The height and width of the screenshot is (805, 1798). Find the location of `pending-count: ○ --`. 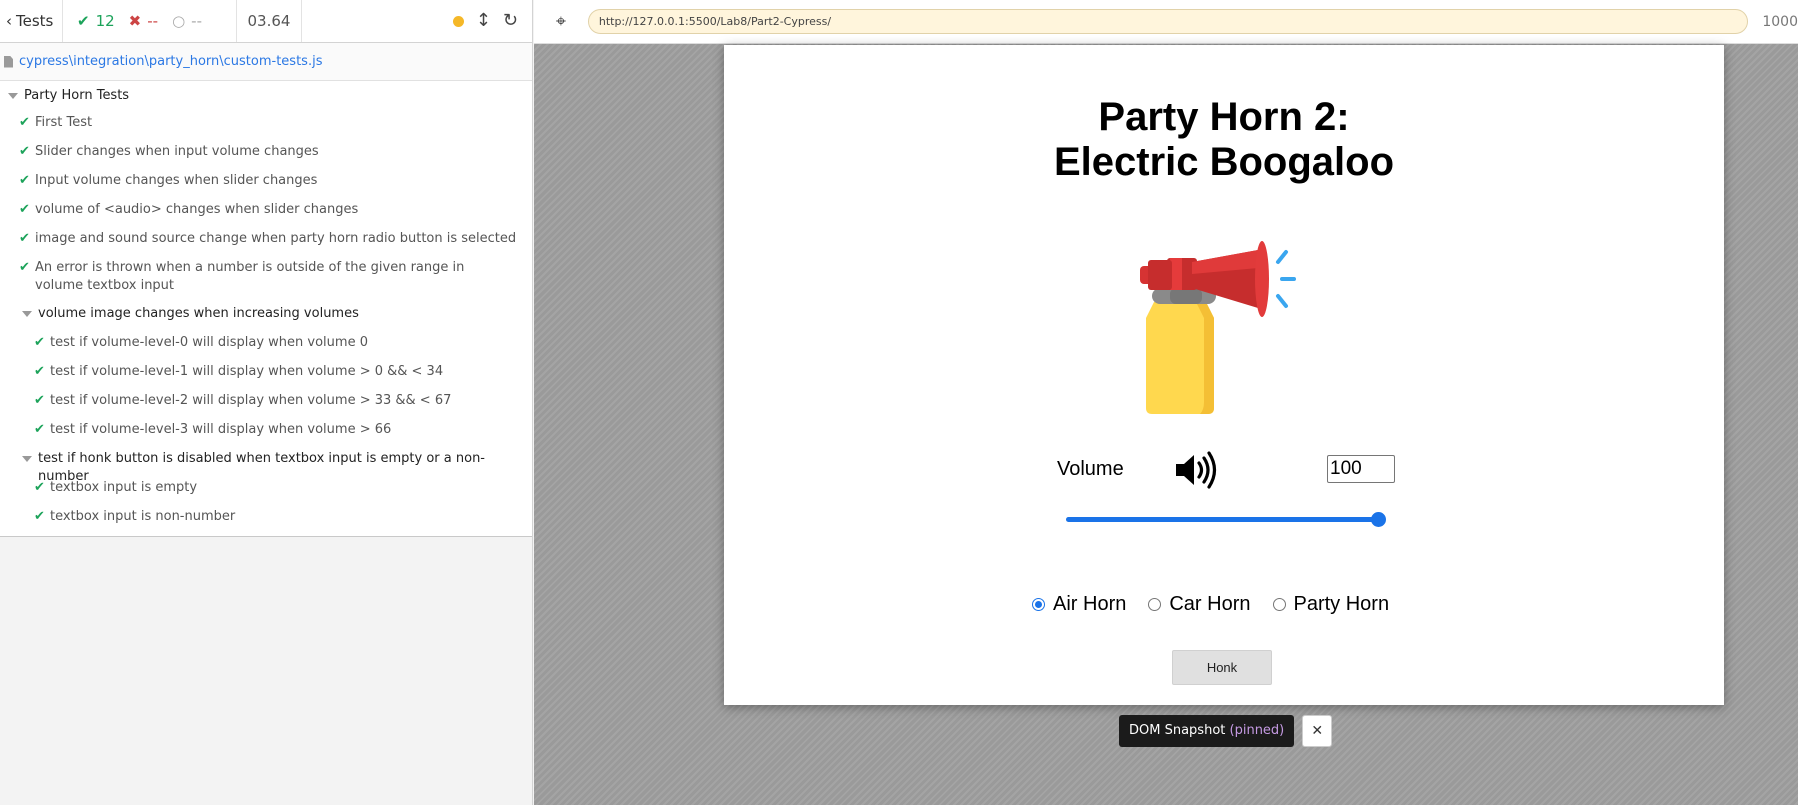

pending-count: ○ -- is located at coordinates (187, 21).